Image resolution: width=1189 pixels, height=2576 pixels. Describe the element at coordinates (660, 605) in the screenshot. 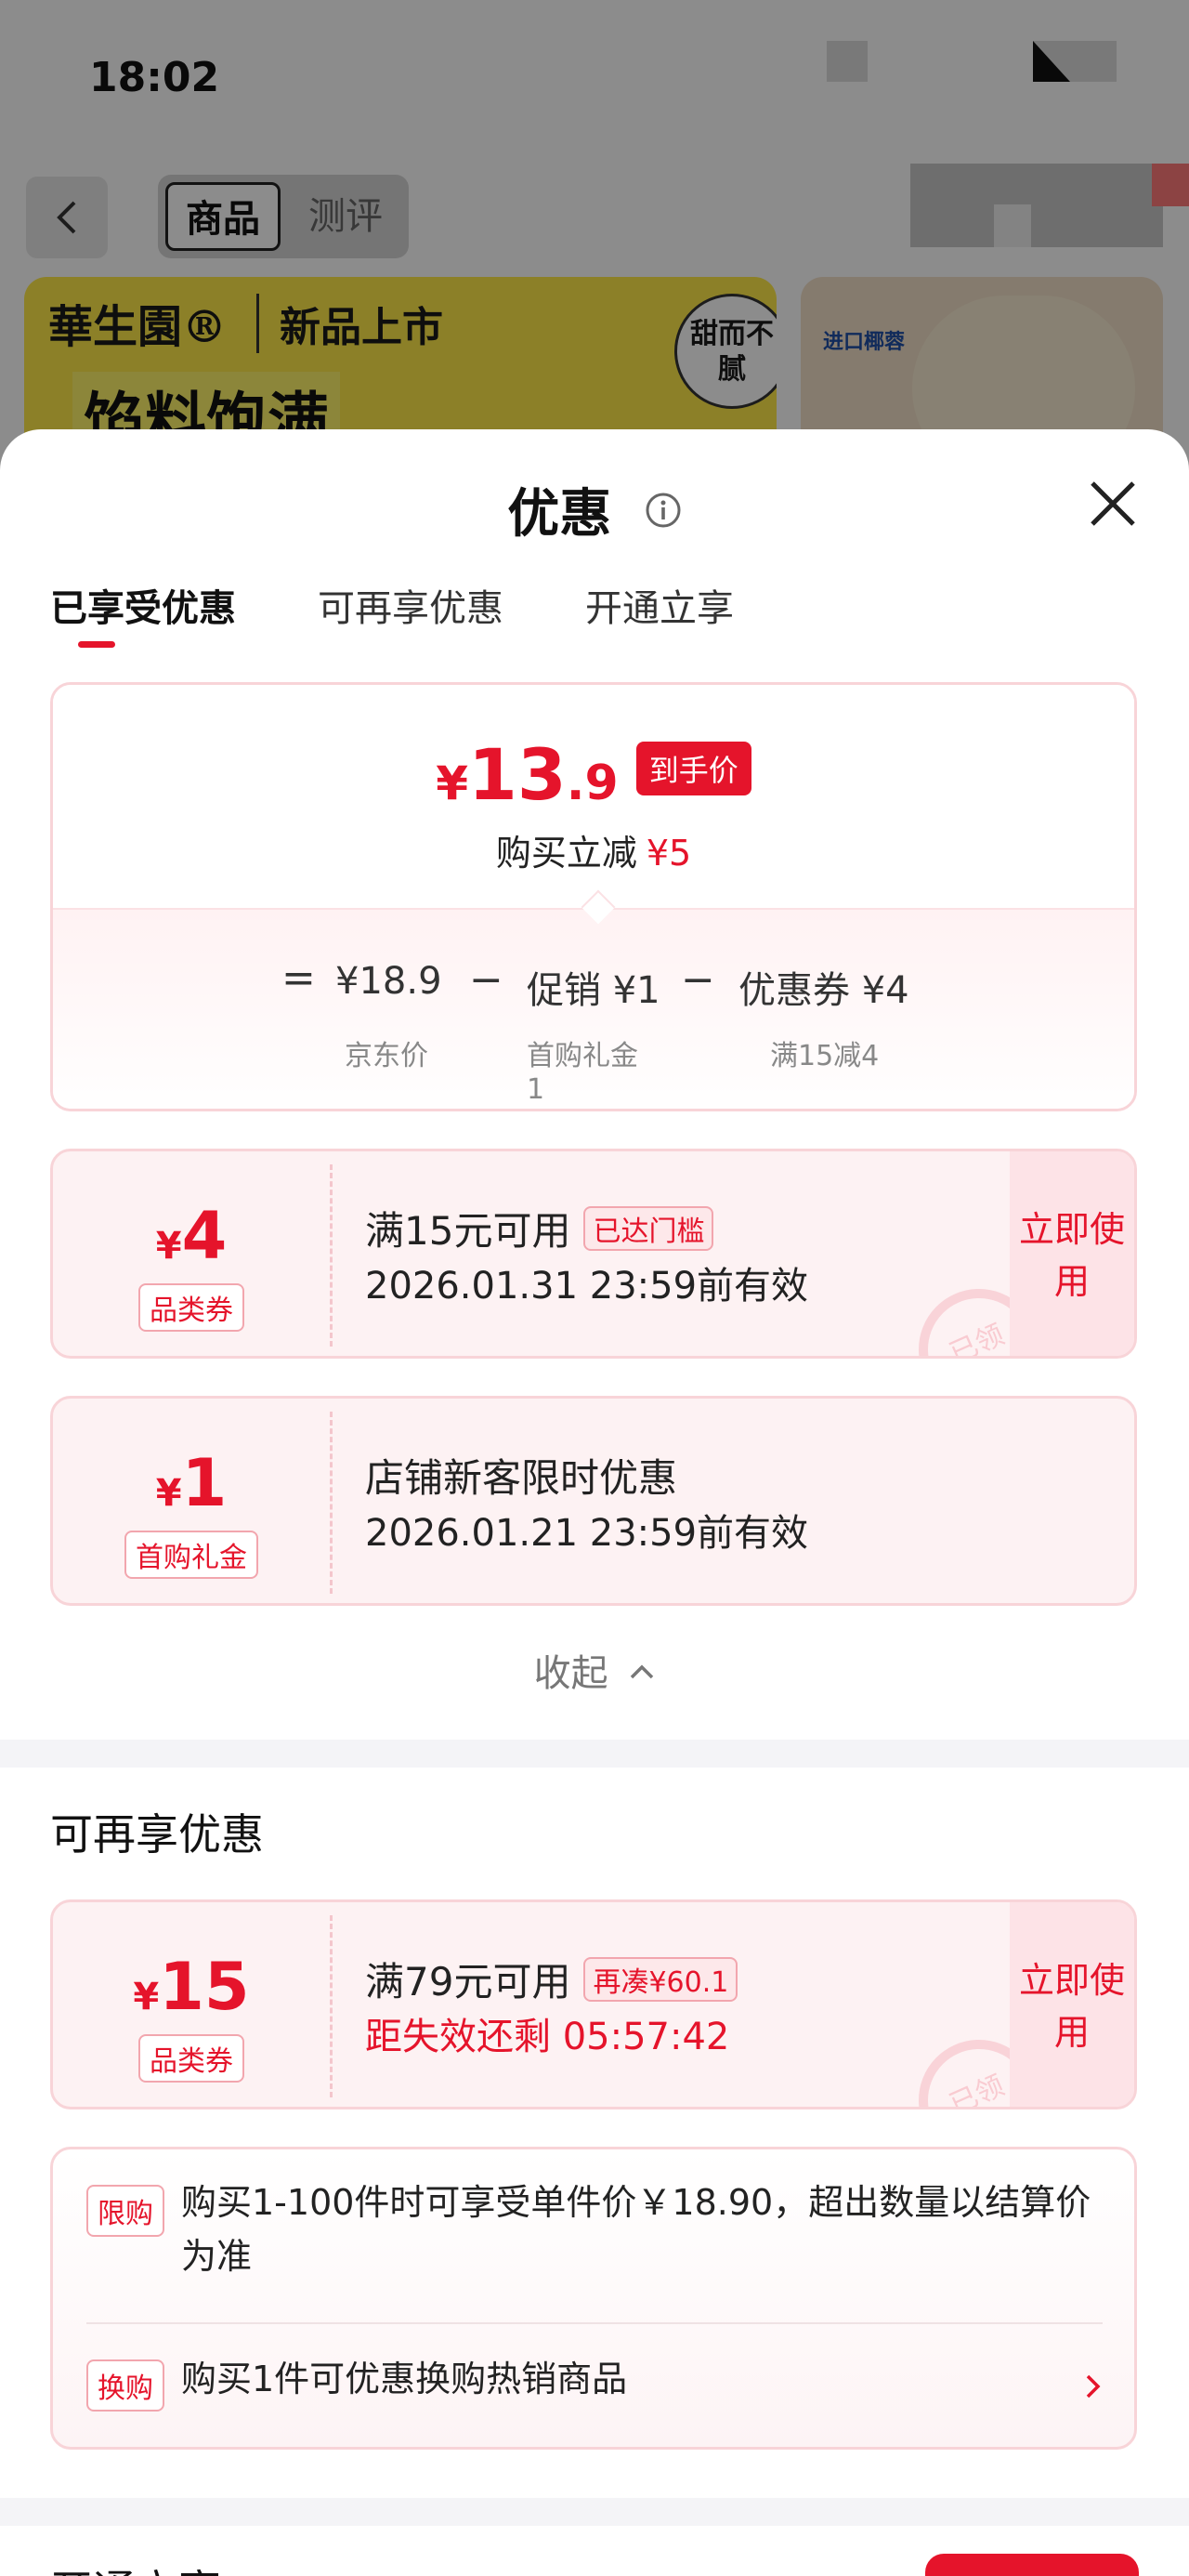

I see `tab-open: 开通立享` at that location.